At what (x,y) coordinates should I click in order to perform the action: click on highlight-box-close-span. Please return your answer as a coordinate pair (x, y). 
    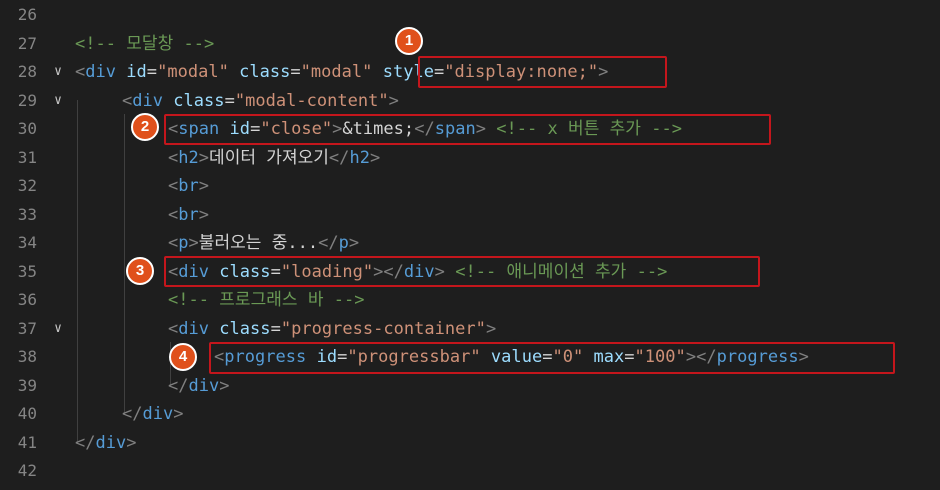
    Looking at the image, I should click on (467, 129).